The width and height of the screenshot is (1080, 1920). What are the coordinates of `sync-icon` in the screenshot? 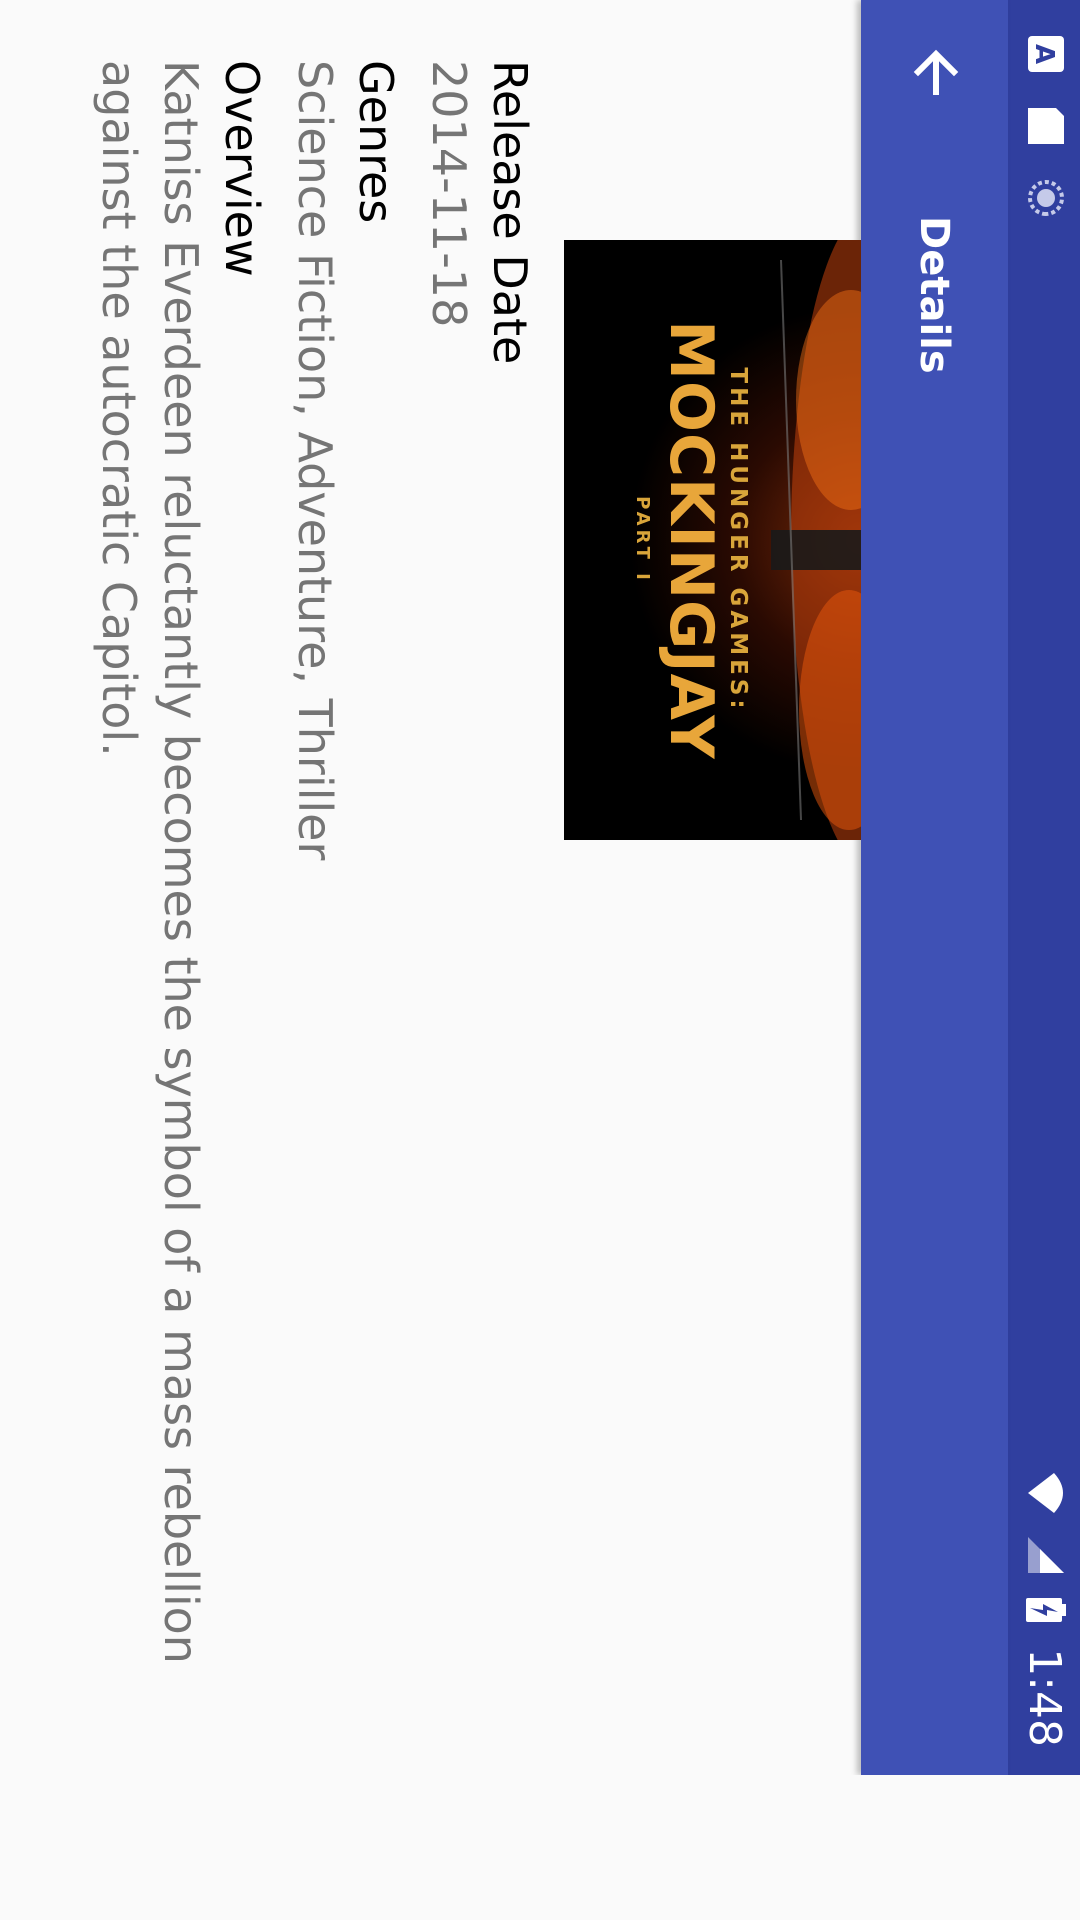 It's located at (1044, 198).